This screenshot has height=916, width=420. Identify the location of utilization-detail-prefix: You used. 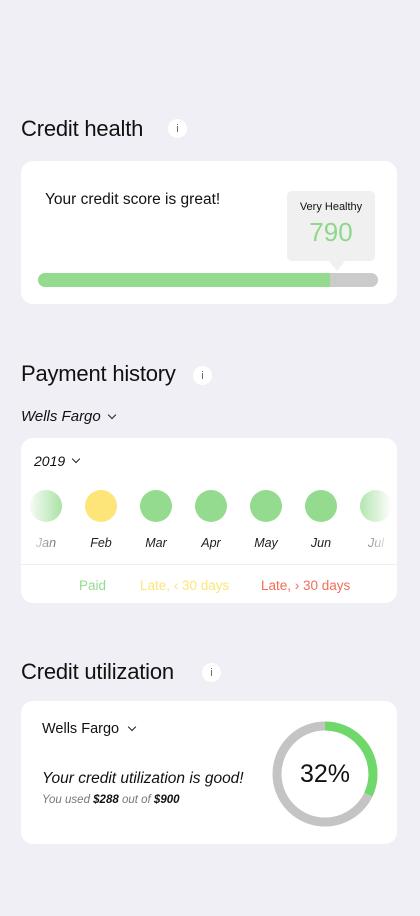
(68, 800).